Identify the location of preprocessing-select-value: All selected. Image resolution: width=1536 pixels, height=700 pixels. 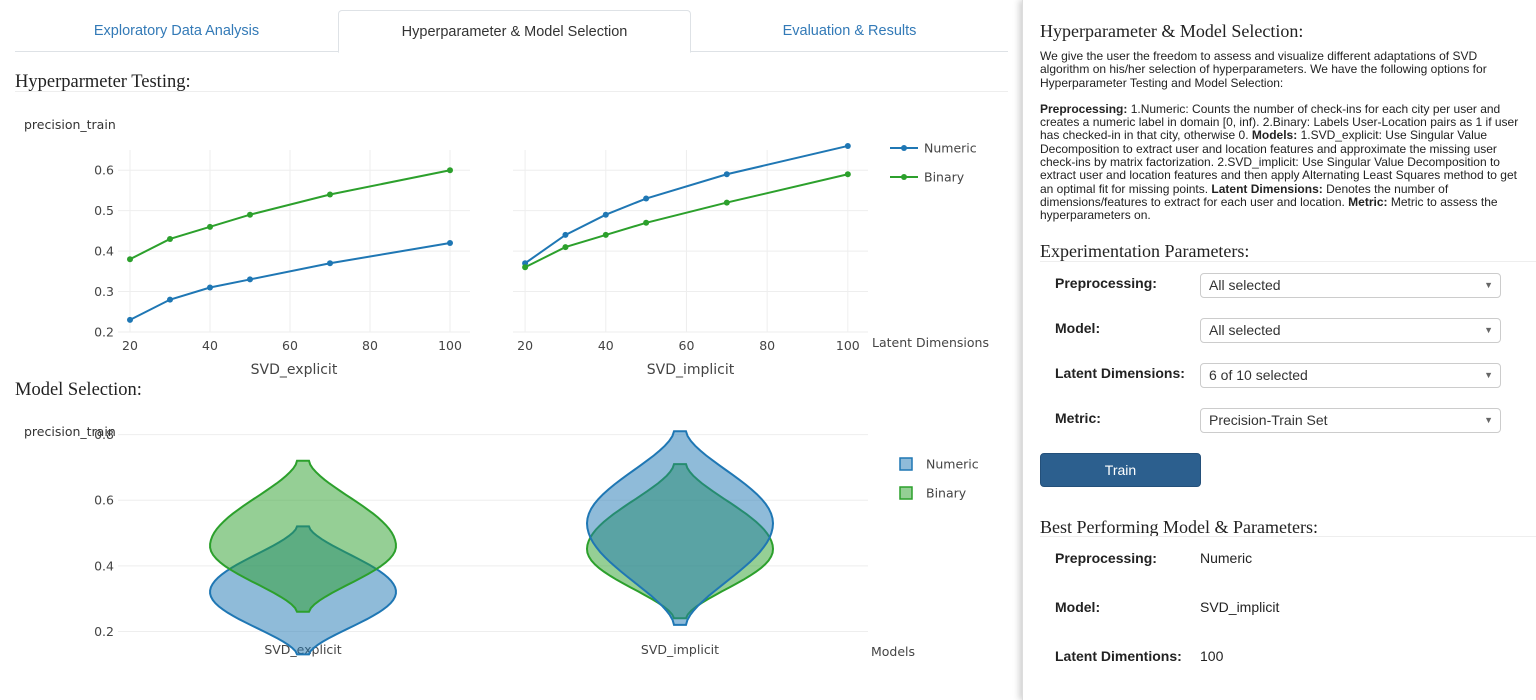
(1245, 285).